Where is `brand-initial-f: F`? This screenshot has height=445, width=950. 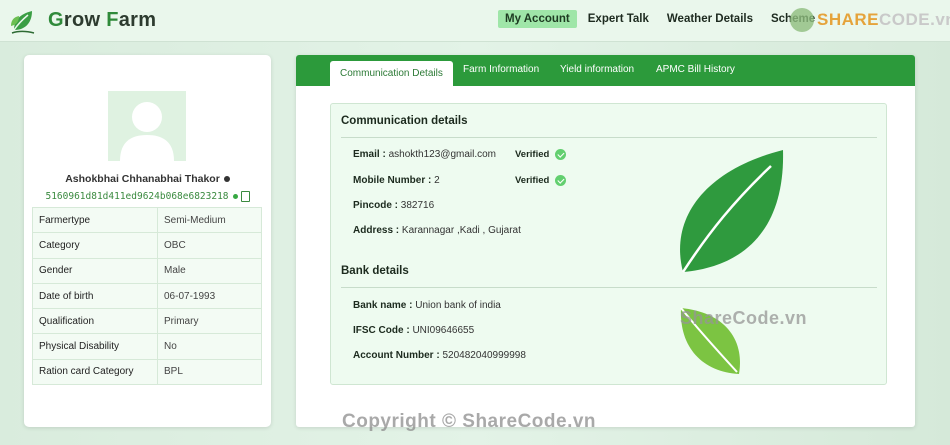 brand-initial-f: F is located at coordinates (112, 20).